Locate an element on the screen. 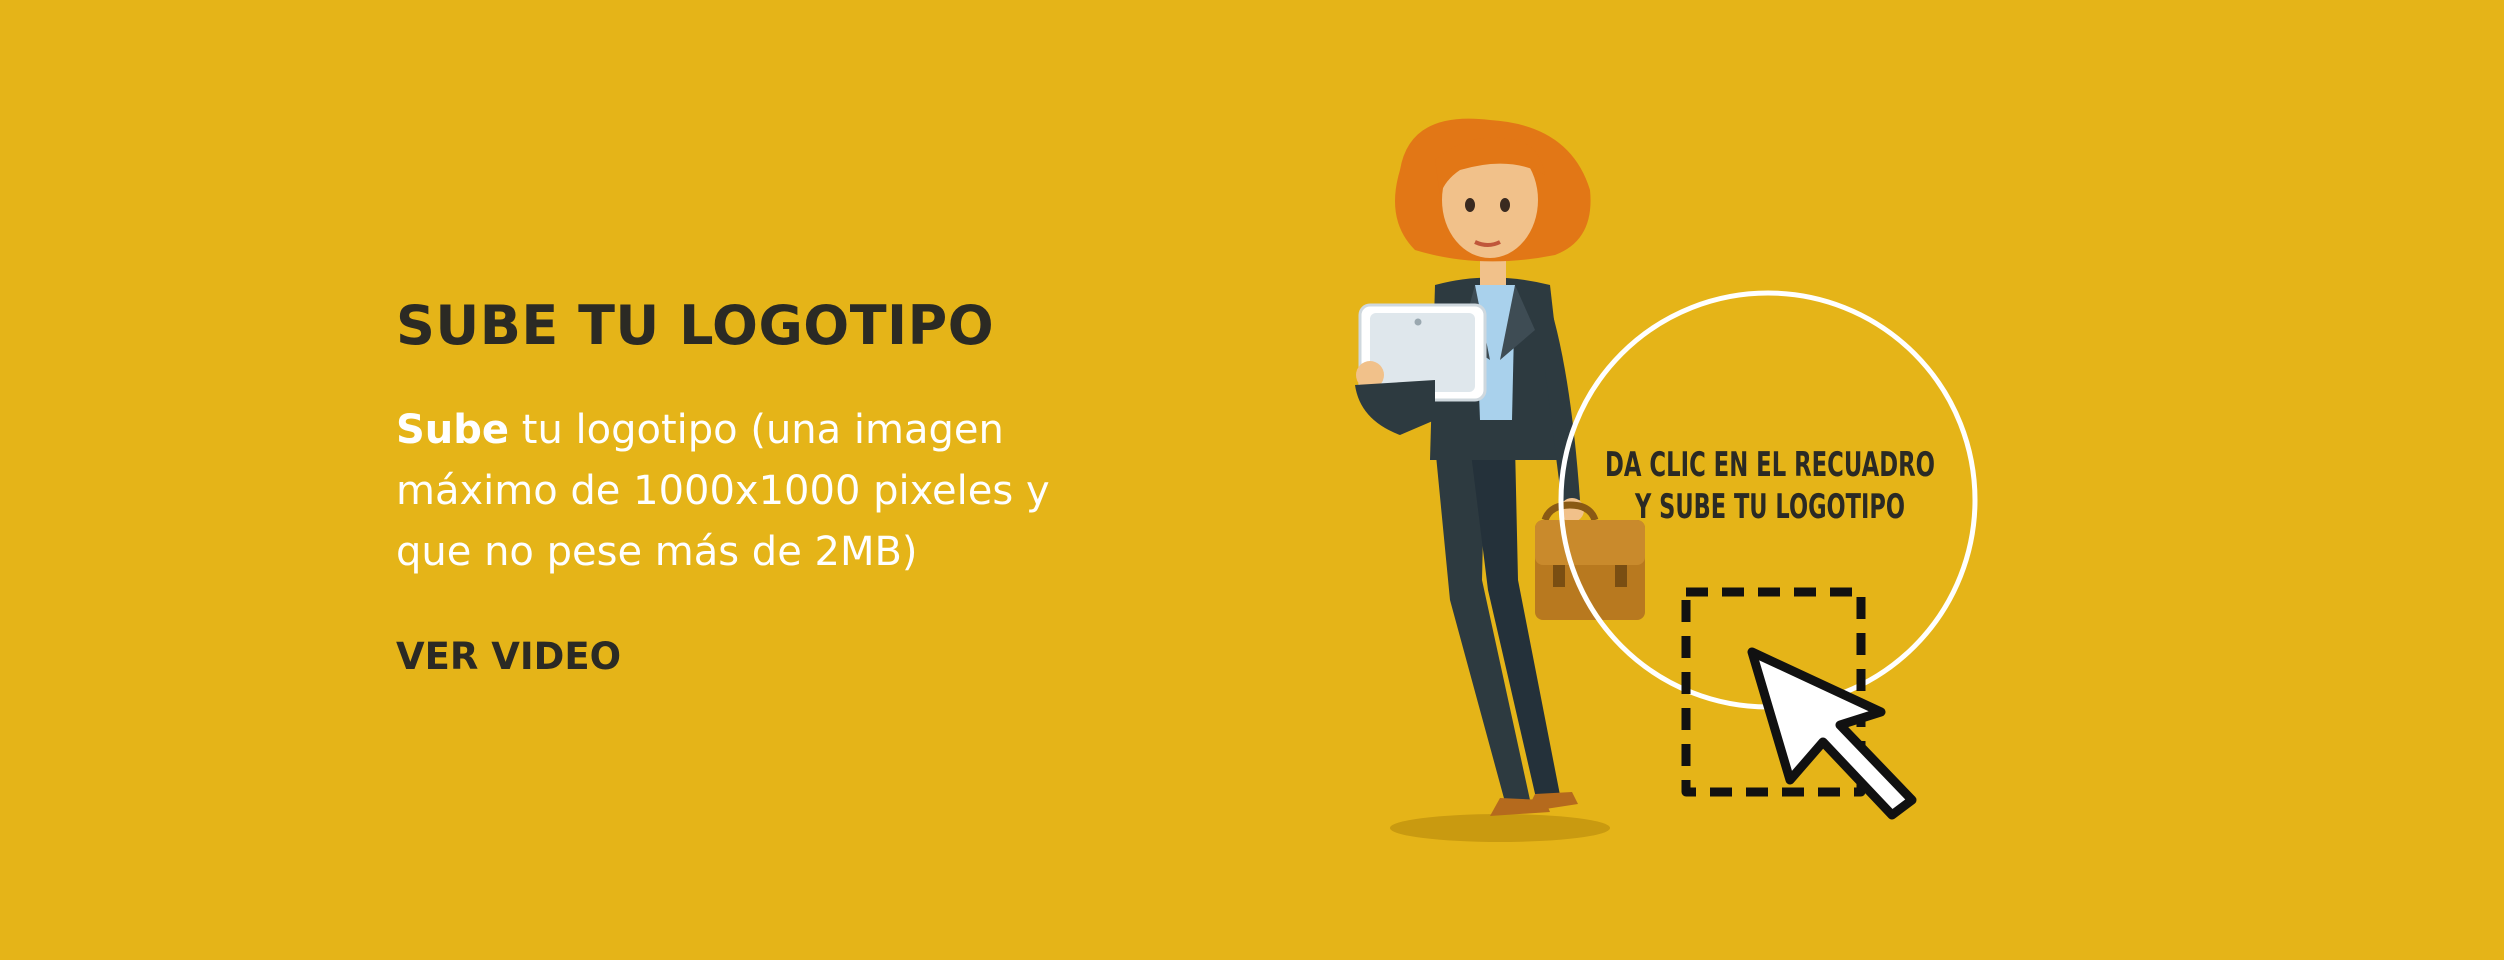 Image resolution: width=2504 pixels, height=960 pixels. description-bold: Sube is located at coordinates (453, 430).